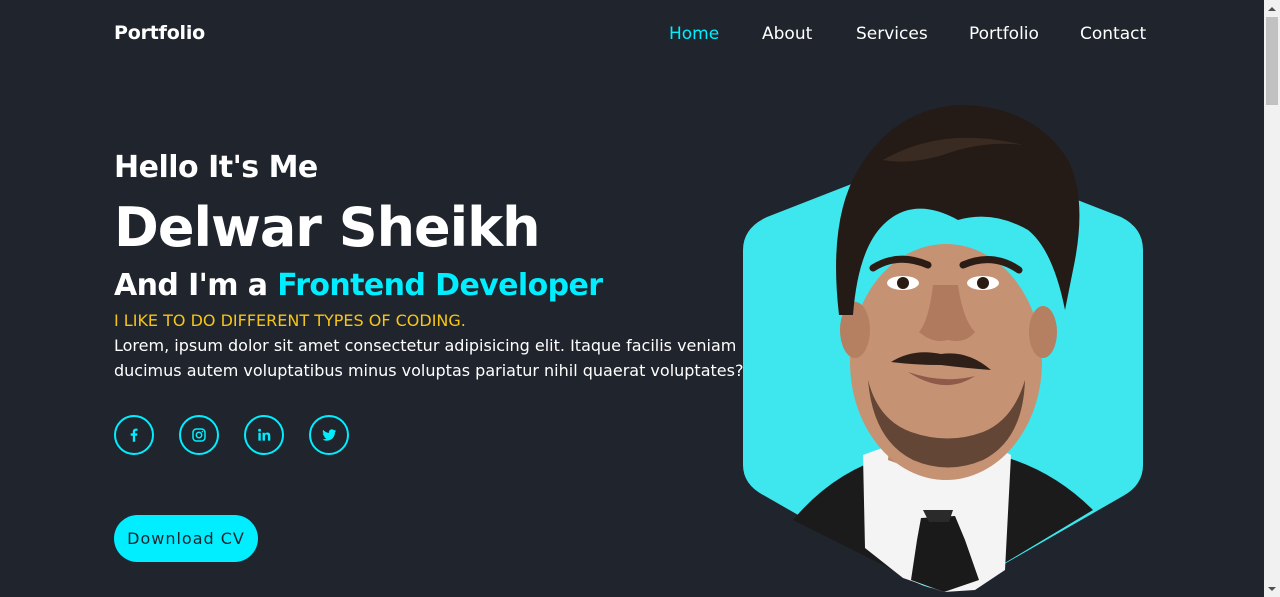  What do you see at coordinates (1004, 34) in the screenshot?
I see `nav-portfolio: Portfolio` at bounding box center [1004, 34].